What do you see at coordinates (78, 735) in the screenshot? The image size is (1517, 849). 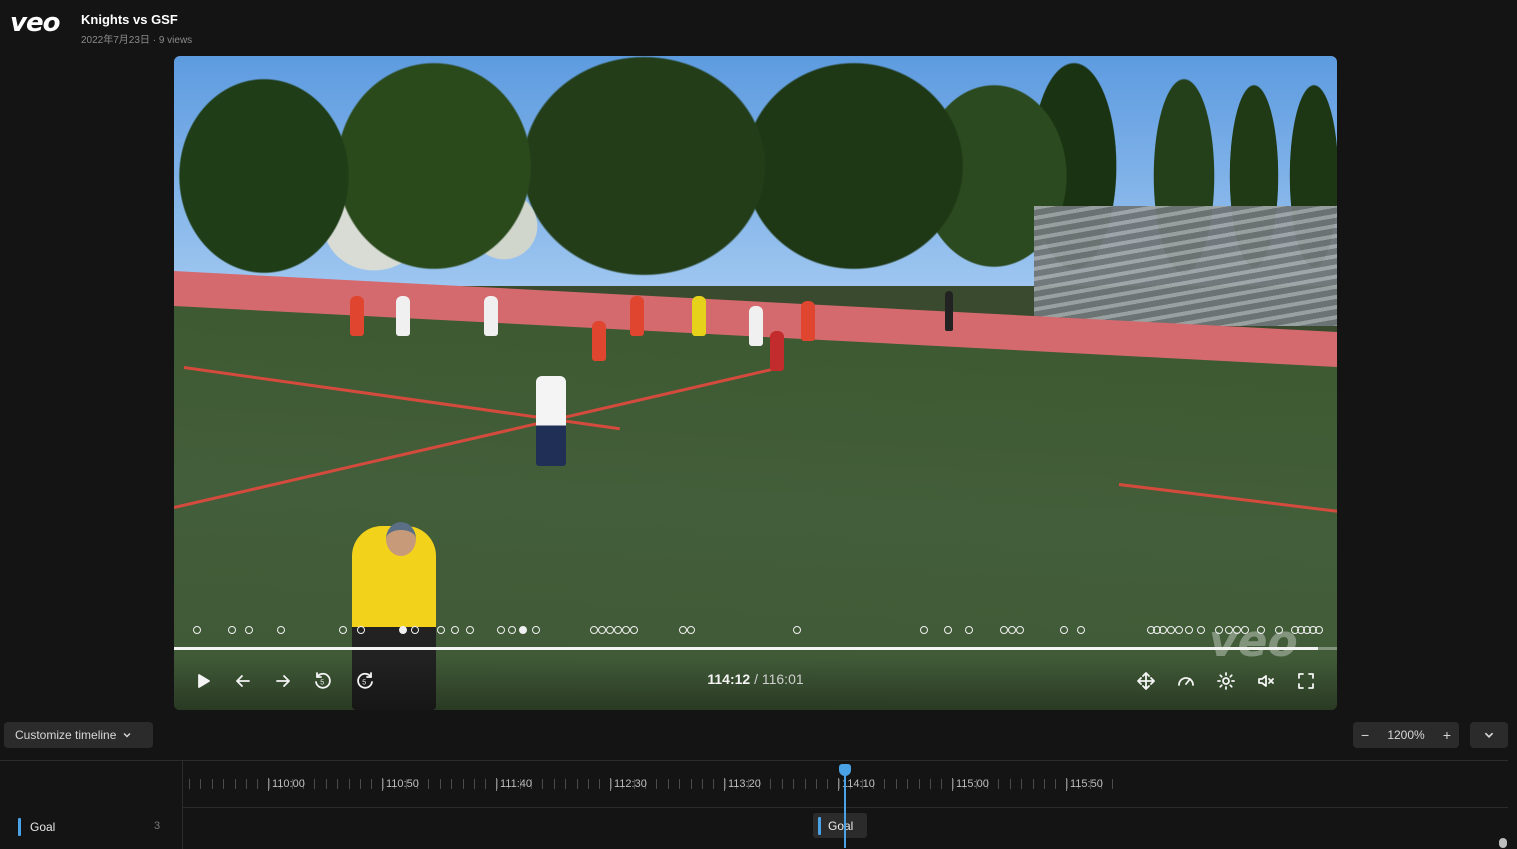 I see `customize-timeline-button: Customize timeline` at bounding box center [78, 735].